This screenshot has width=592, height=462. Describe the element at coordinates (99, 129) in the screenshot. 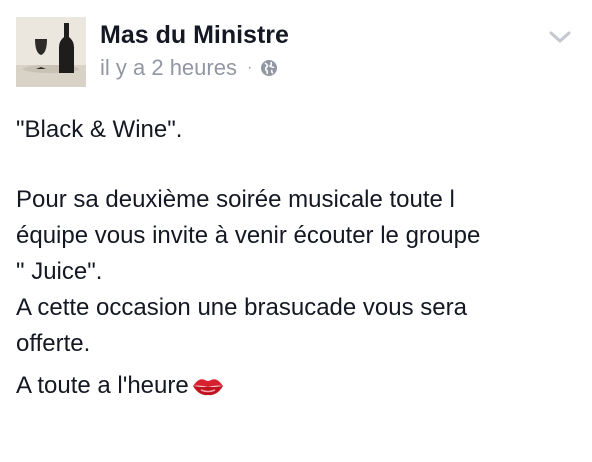

I see `post-text-title: "Black & Wine".` at that location.